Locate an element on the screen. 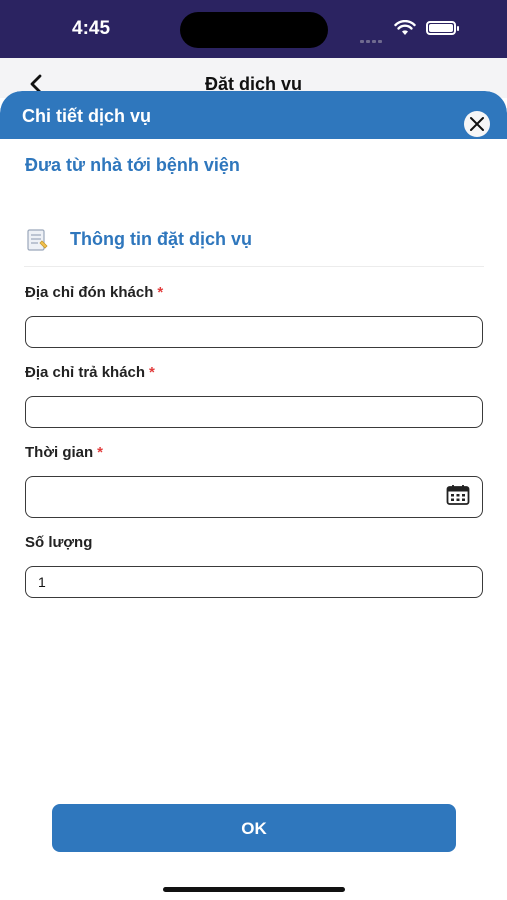 The height and width of the screenshot is (900, 507). status-time: 4:45 is located at coordinates (91, 28).